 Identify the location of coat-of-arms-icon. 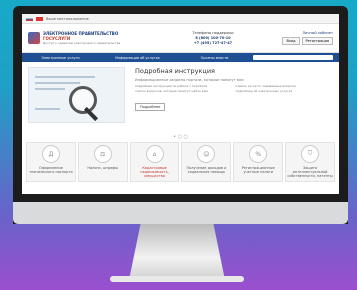
(34, 38).